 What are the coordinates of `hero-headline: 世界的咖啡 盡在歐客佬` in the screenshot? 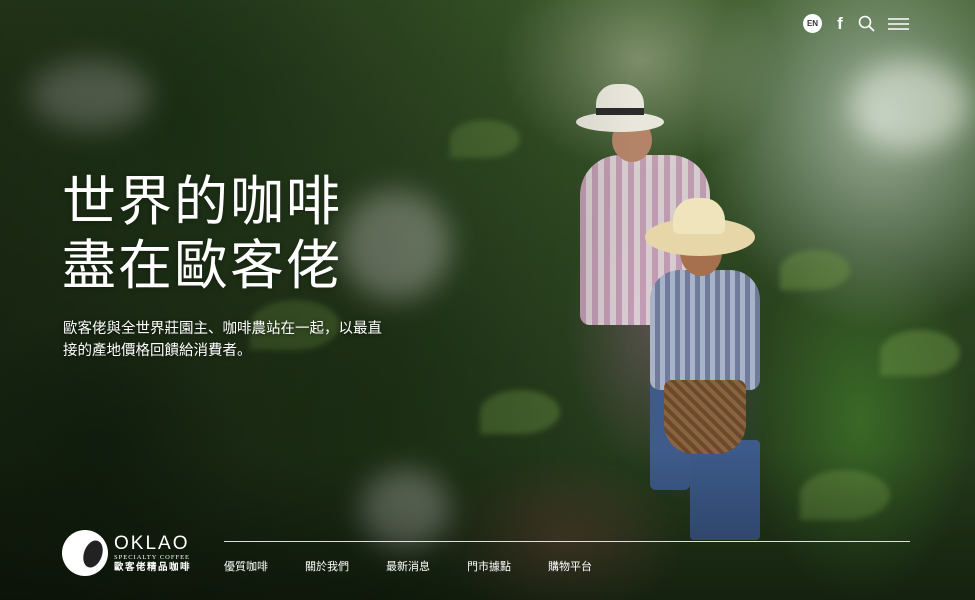 It's located at (202, 234).